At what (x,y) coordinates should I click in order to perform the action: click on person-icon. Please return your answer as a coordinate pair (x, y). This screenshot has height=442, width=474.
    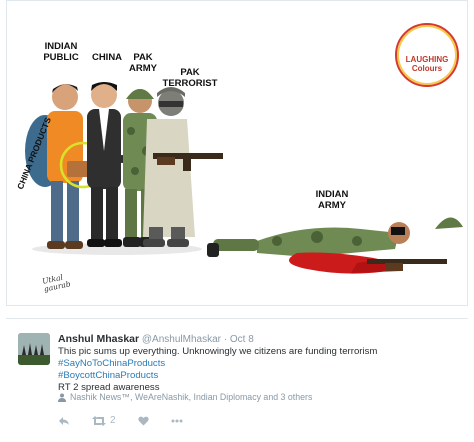
    Looking at the image, I should click on (62, 397).